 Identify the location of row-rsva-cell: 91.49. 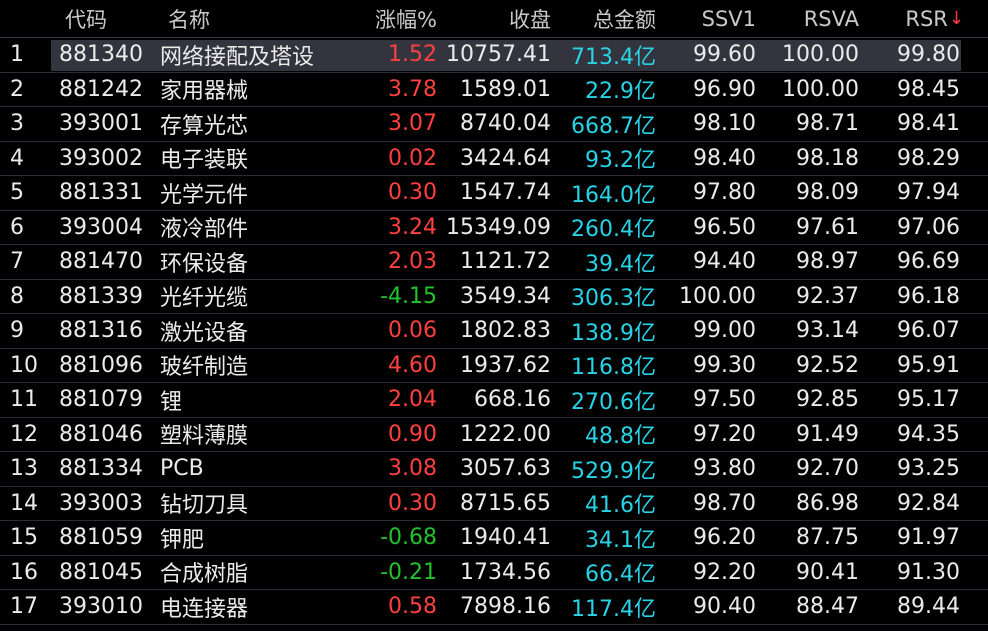
(827, 434).